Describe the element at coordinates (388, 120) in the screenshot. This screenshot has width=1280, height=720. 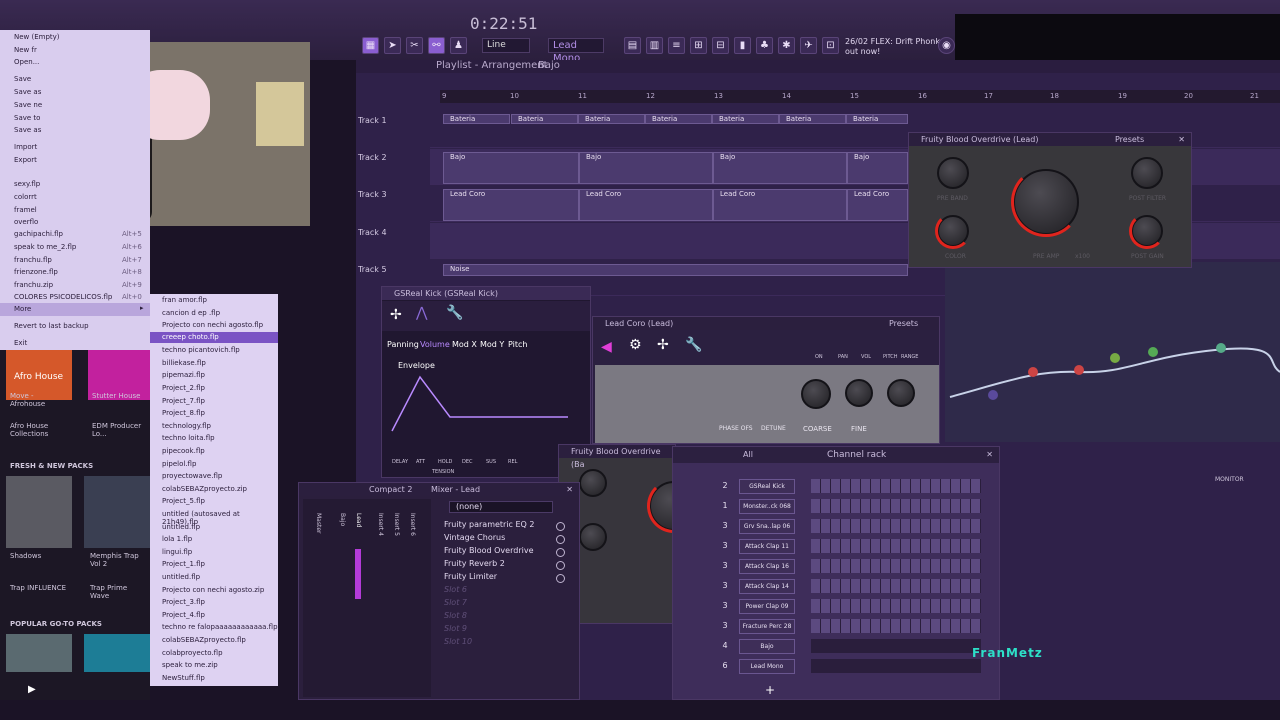
I see `track-name: Track 1` at that location.